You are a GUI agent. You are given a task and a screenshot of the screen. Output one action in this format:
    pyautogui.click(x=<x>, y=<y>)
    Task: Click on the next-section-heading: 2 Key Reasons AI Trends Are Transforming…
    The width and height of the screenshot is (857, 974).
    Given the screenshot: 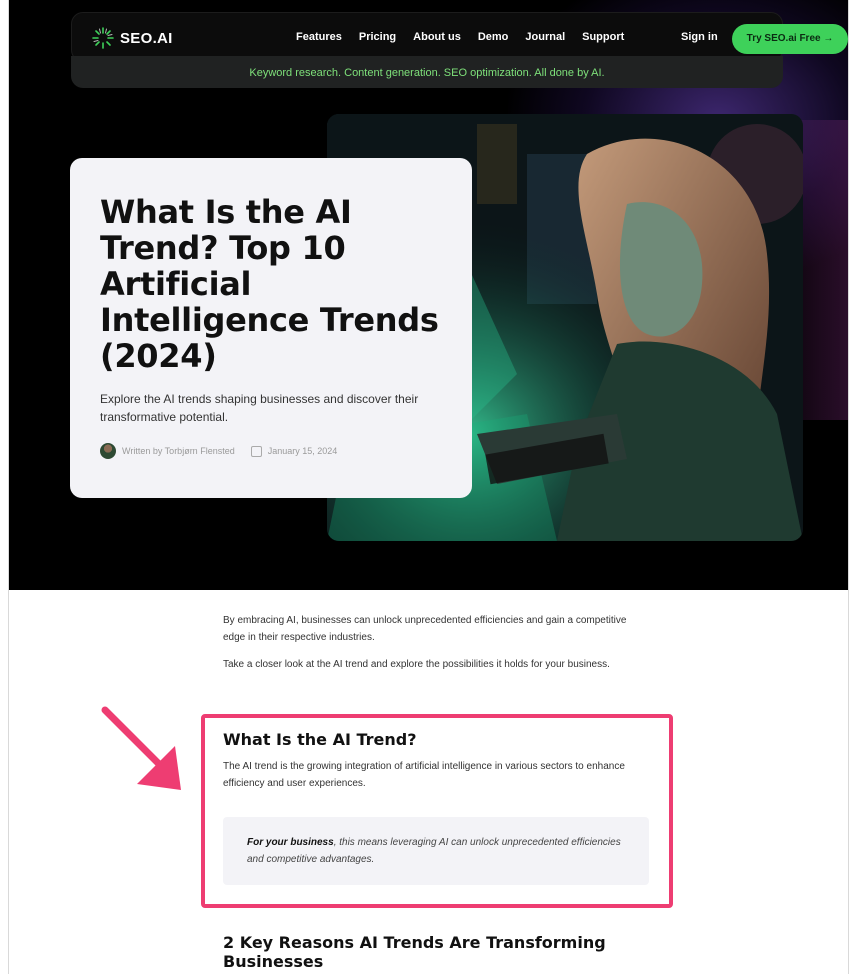 What is the action you would take?
    pyautogui.click(x=414, y=952)
    